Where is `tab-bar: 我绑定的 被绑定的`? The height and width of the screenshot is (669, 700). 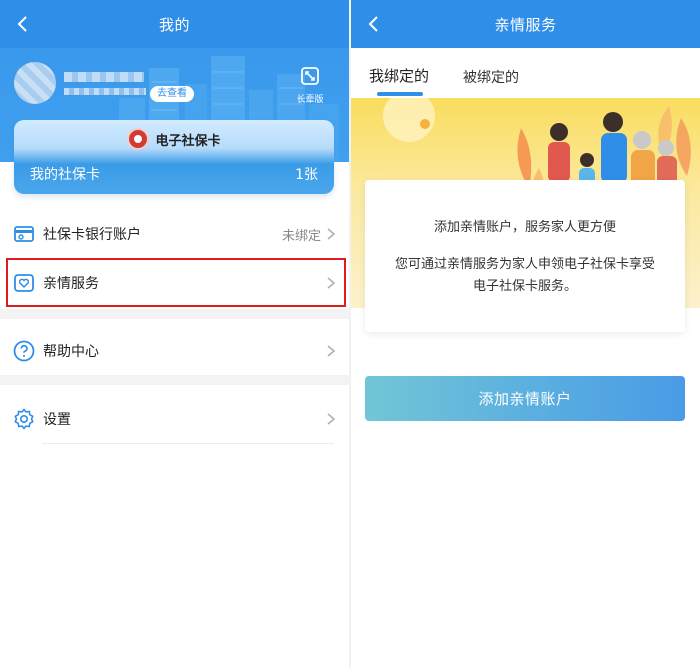 tab-bar: 我绑定的 被绑定的 is located at coordinates (525, 73).